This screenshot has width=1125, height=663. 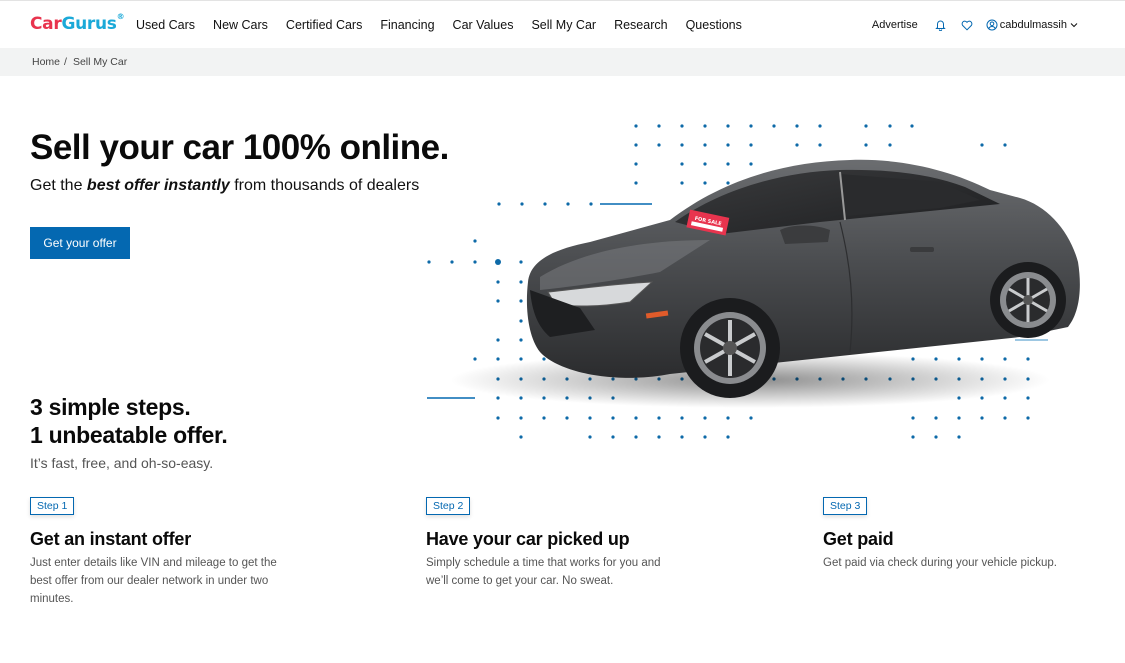 What do you see at coordinates (483, 25) in the screenshot?
I see `nav-car-values: Car Values` at bounding box center [483, 25].